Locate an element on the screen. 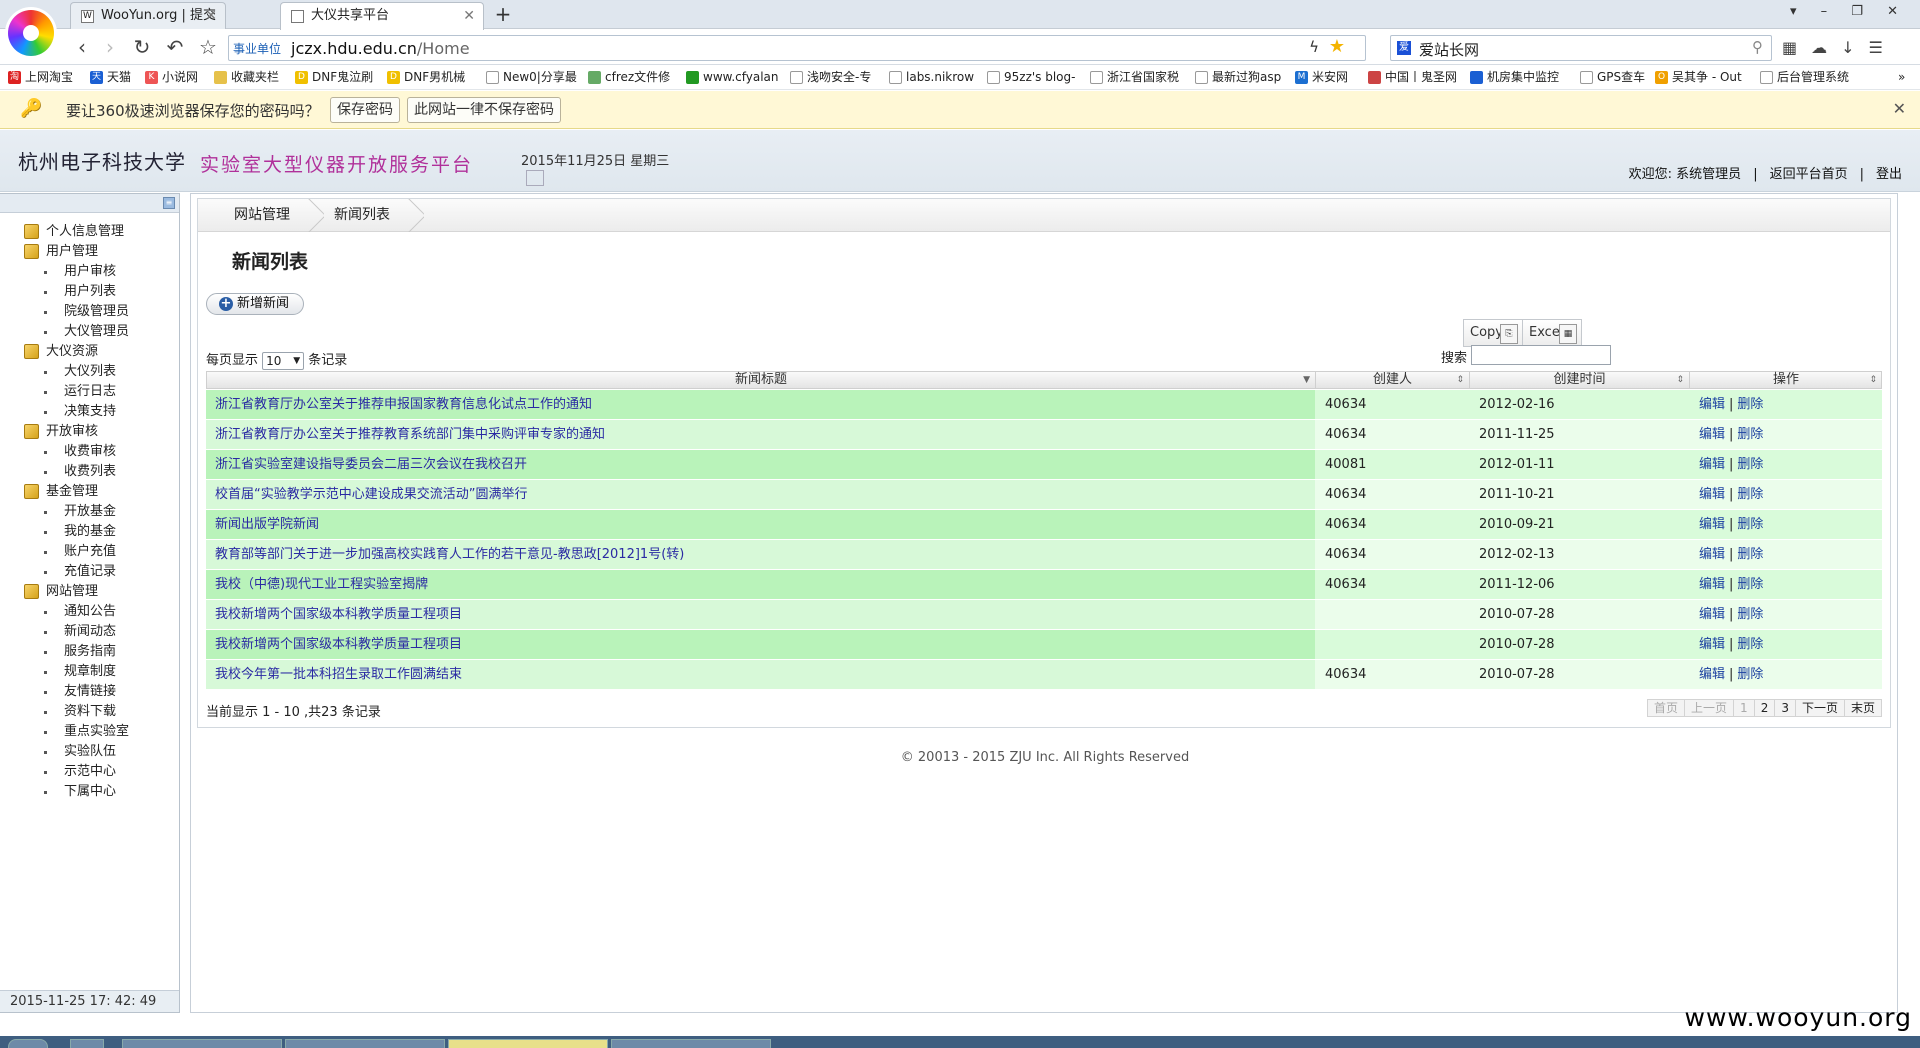 The image size is (1920, 1048). sidebar-item: 开放基金 is located at coordinates (80, 512).